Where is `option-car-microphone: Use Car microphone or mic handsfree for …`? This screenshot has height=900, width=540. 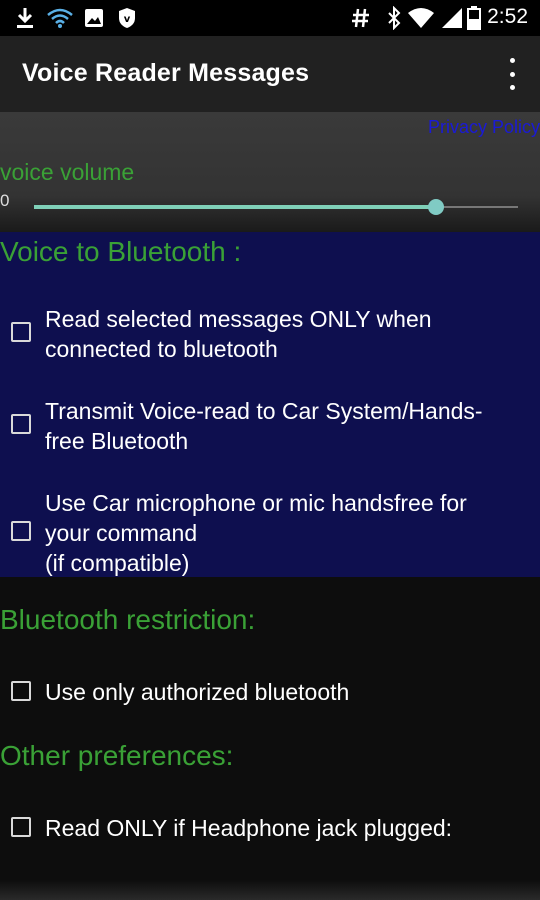 option-car-microphone: Use Car microphone or mic handsfree for … is located at coordinates (270, 534).